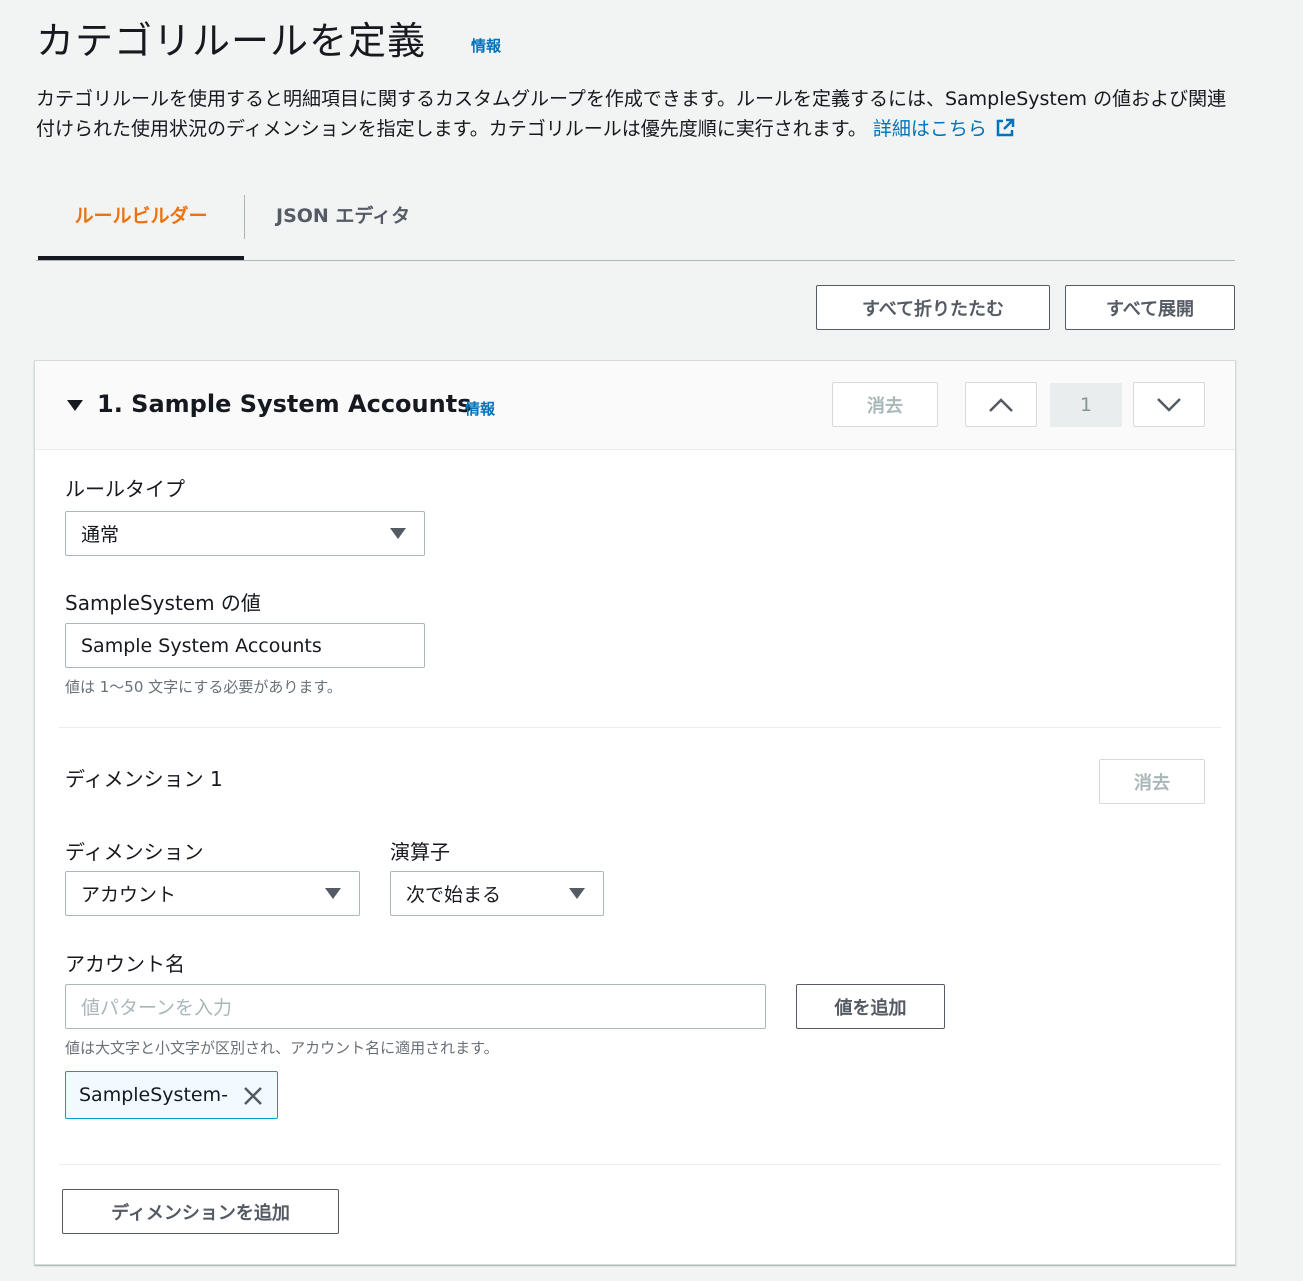 This screenshot has width=1303, height=1281. I want to click on dimension-select: アカウント, so click(212, 893).